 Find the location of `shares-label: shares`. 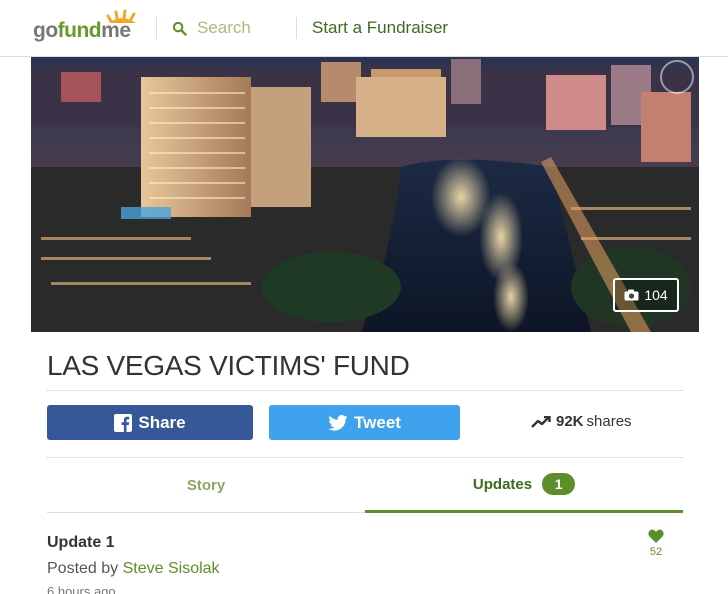

shares-label: shares is located at coordinates (609, 421).